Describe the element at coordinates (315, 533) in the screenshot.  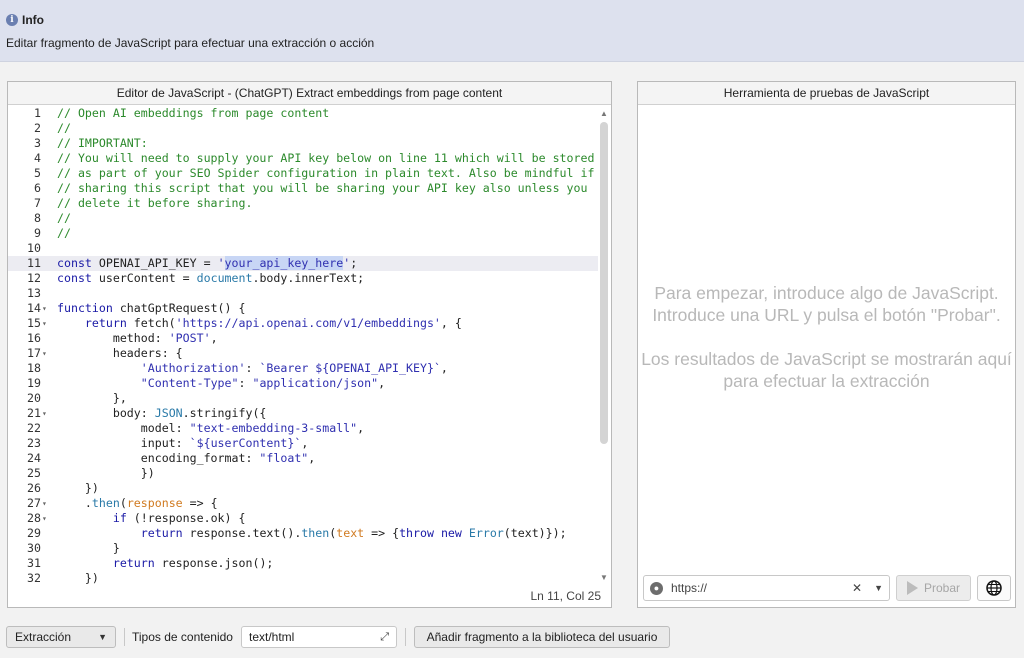
I see `code-token: then` at that location.